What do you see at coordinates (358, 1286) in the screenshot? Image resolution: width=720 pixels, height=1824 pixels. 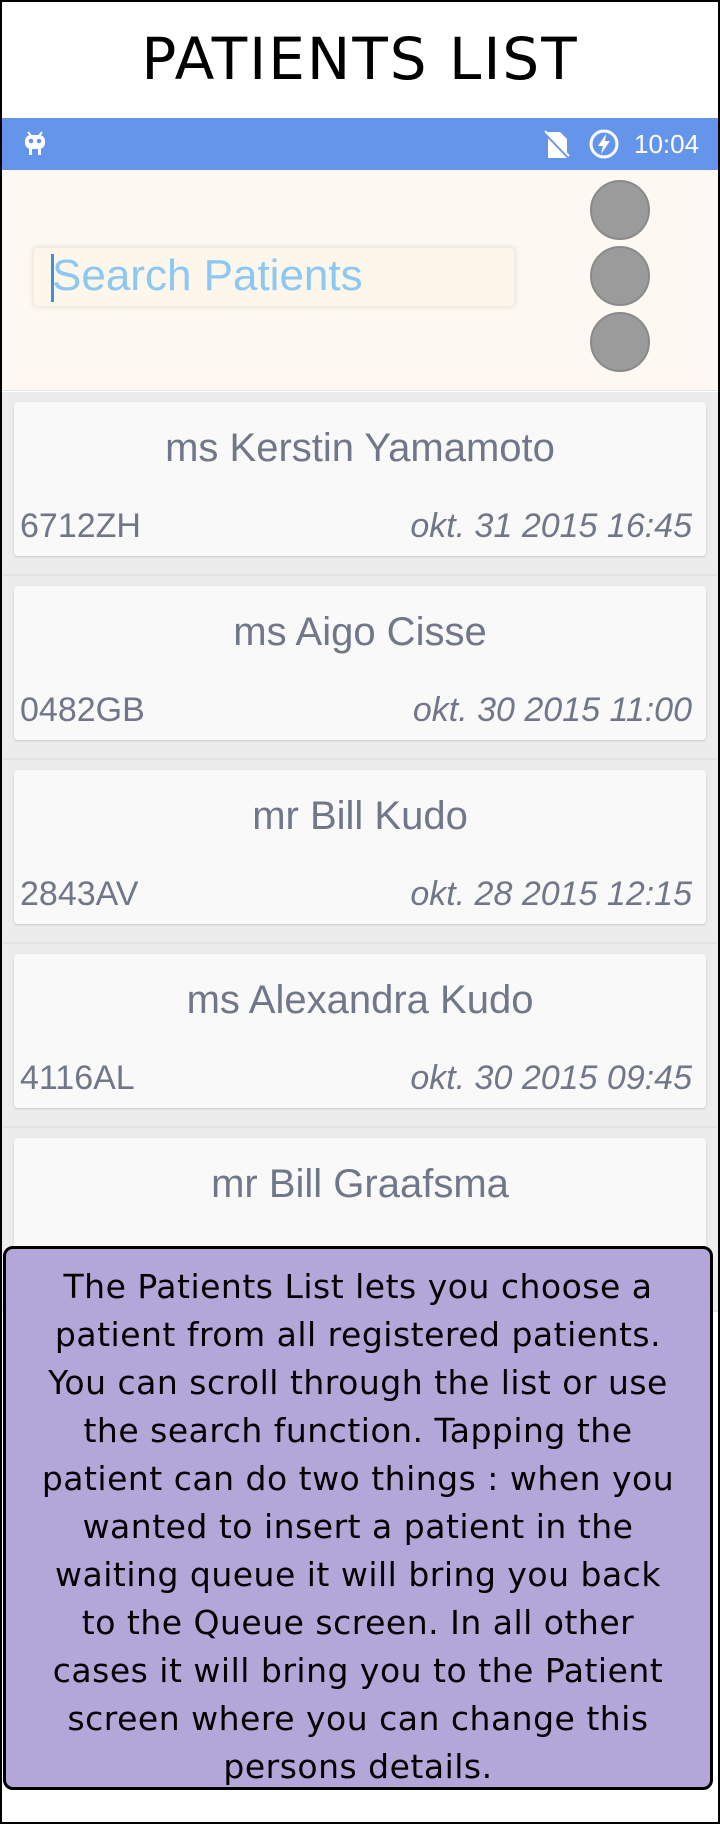 I see `tooltip-line: The Patients List lets you choose a` at bounding box center [358, 1286].